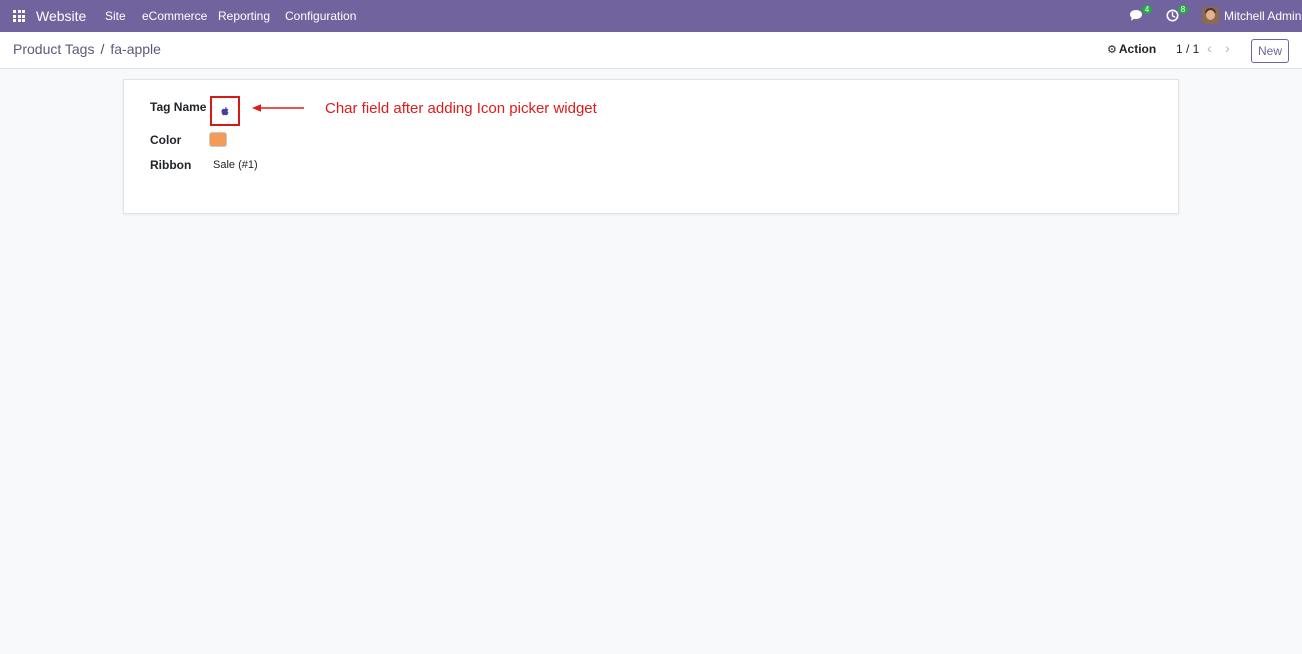 Image resolution: width=1302 pixels, height=654 pixels. I want to click on menu-item-reporting: Reporting, so click(244, 16).